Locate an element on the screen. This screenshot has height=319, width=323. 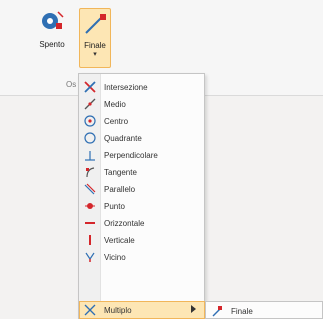
menu-item-label: Orizzontale is located at coordinates (124, 223).